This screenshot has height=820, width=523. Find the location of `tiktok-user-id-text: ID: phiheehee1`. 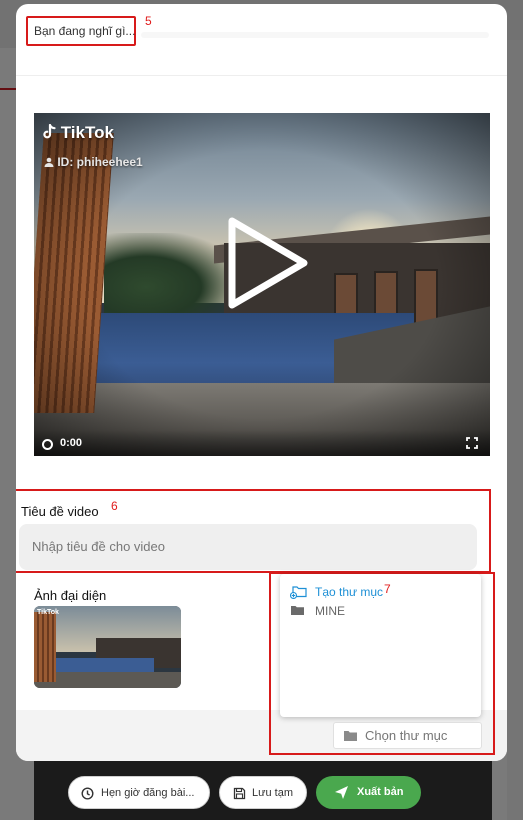

tiktok-user-id-text: ID: phiheehee1 is located at coordinates (100, 162).